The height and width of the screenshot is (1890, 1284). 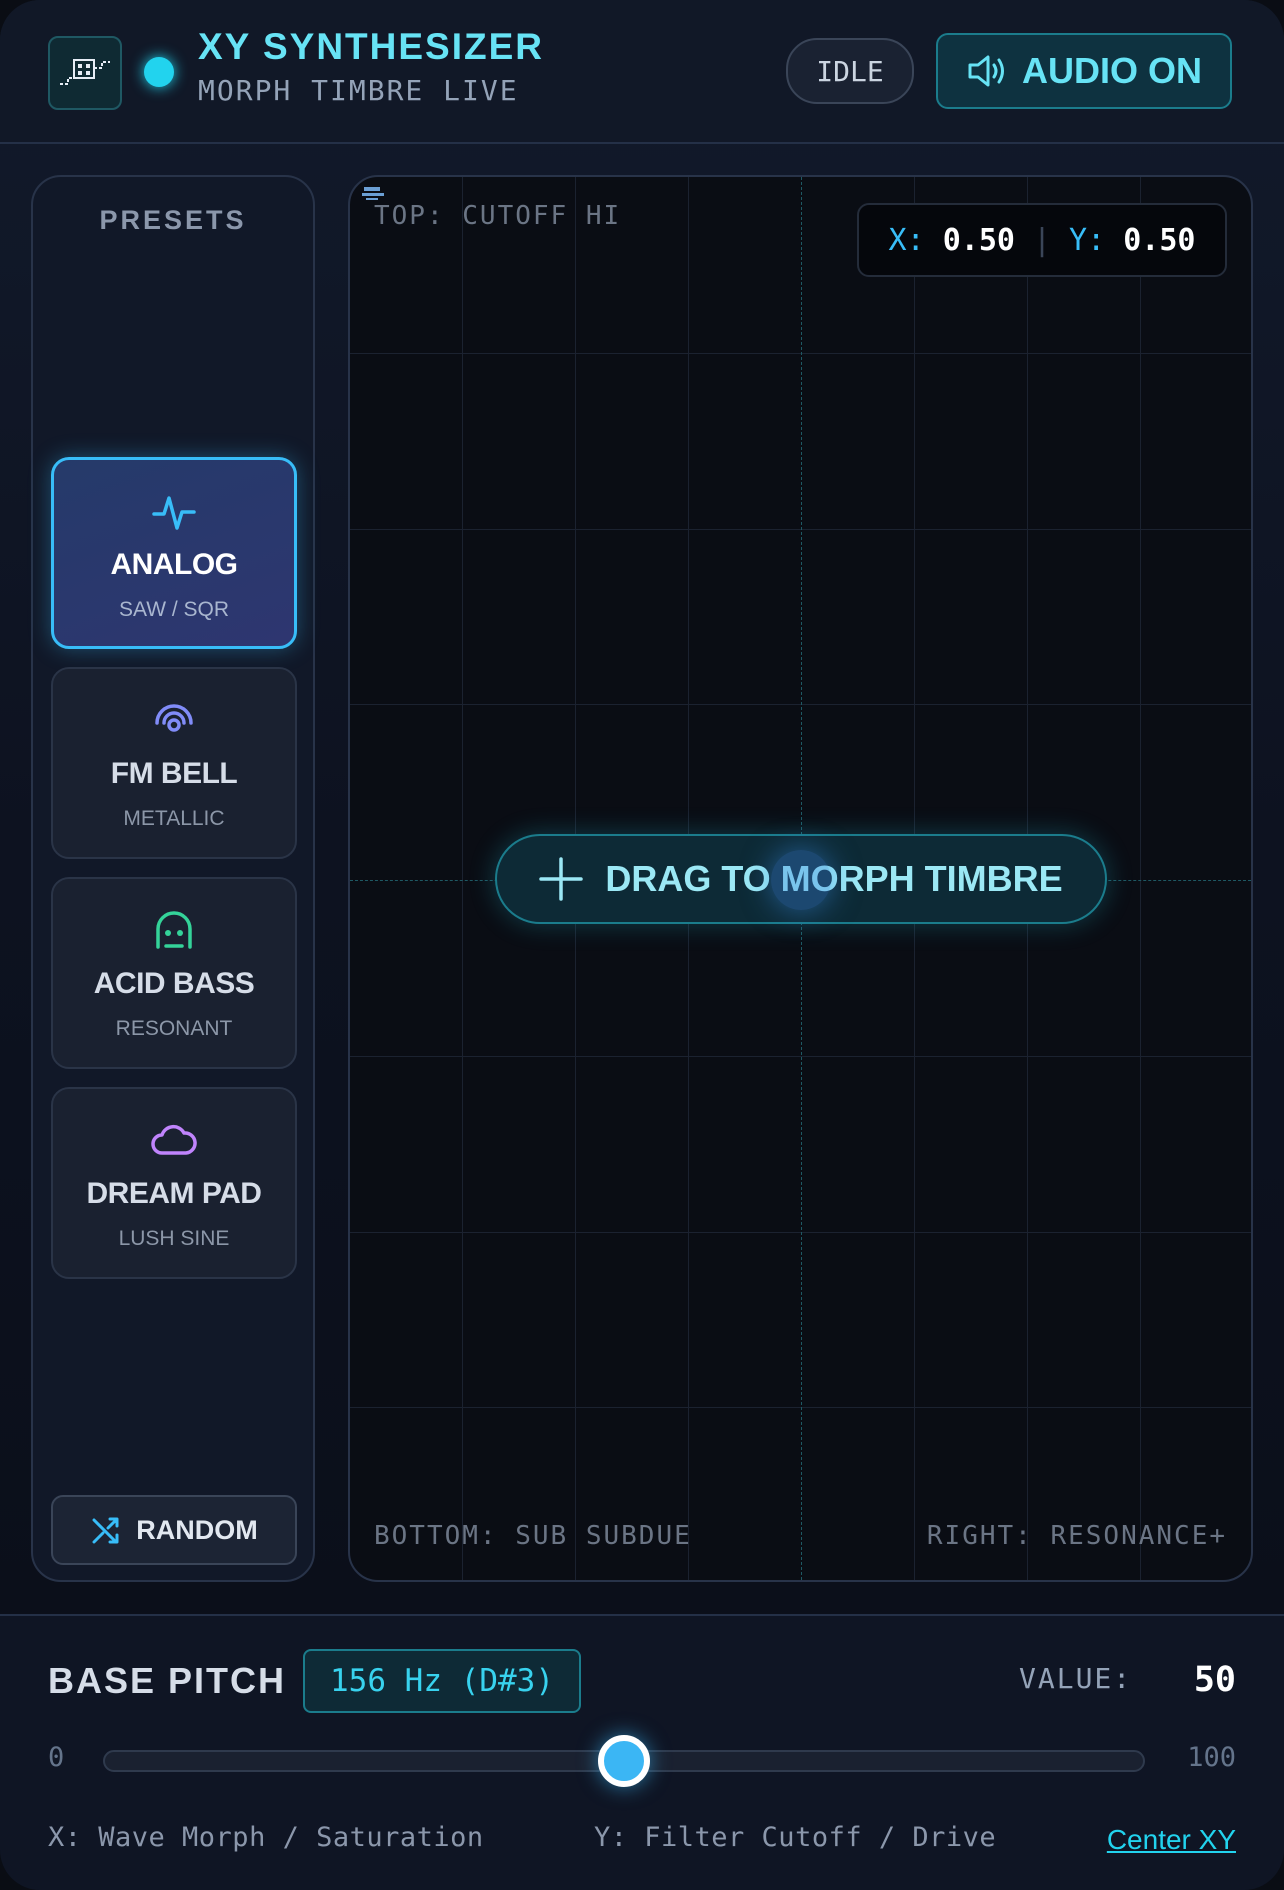 I want to click on preset-name: ANALOG, so click(x=174, y=564).